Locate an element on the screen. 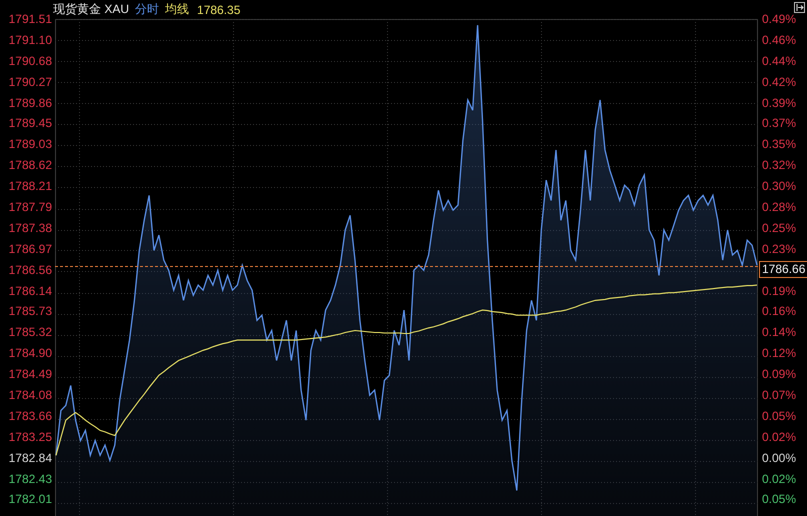 Image resolution: width=807 pixels, height=516 pixels. percent-tick-label: 0.09% is located at coordinates (779, 374).